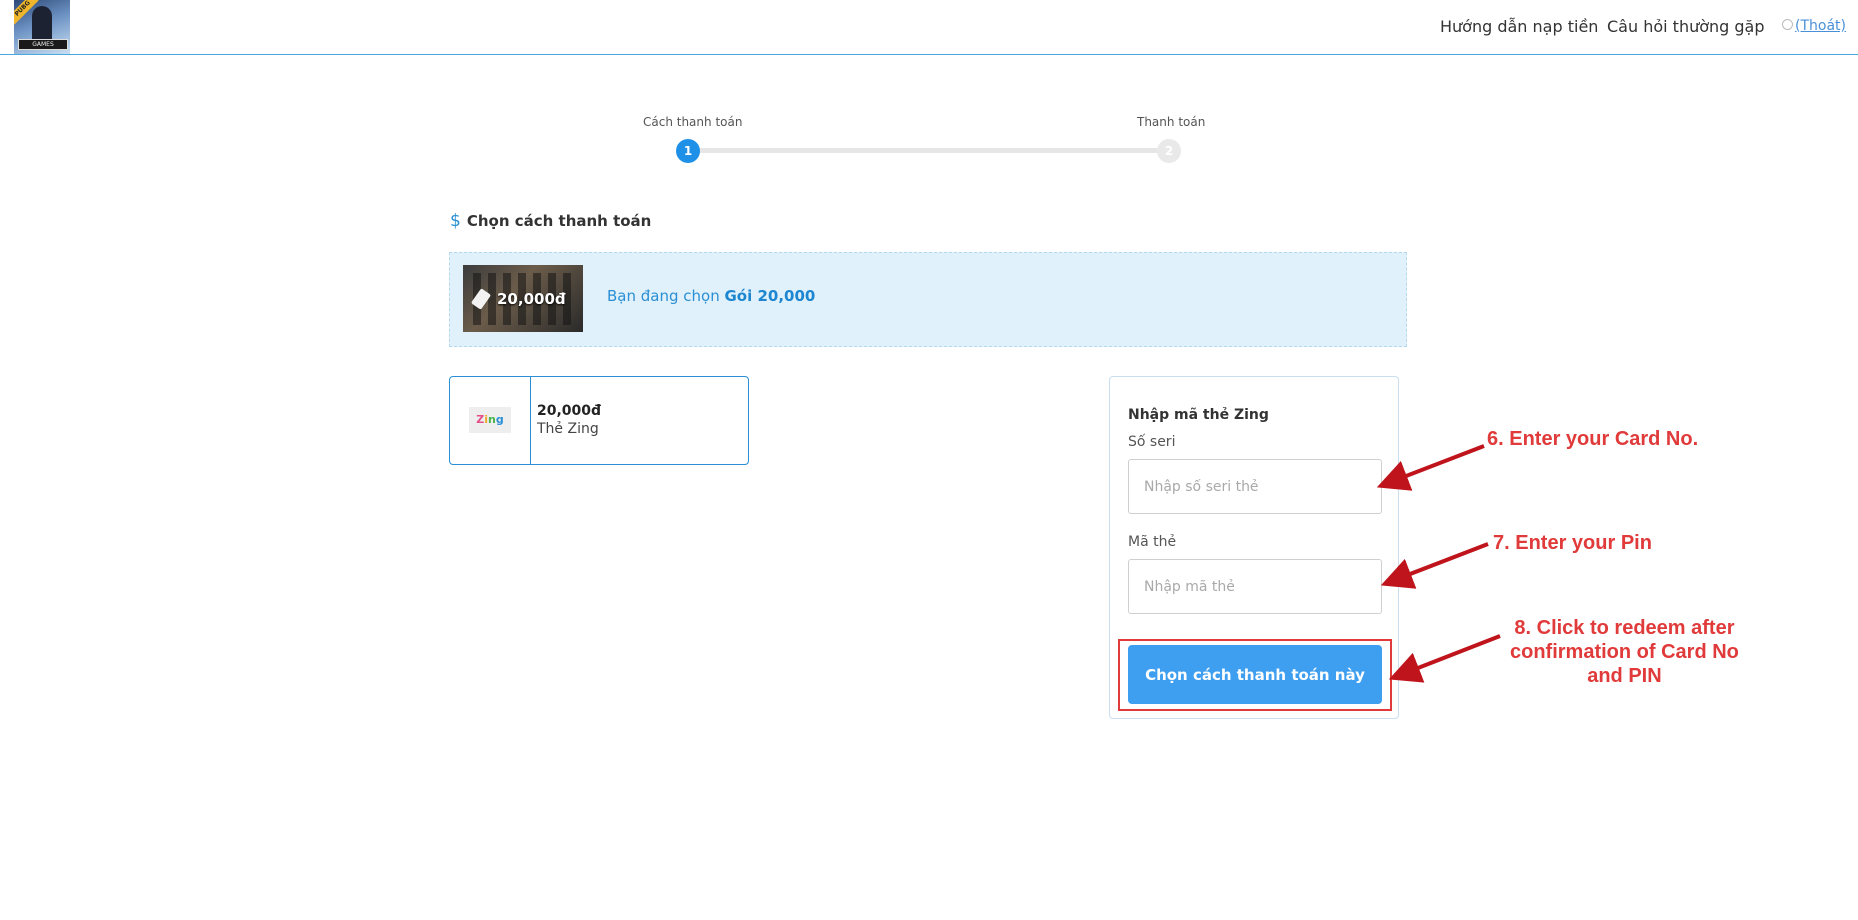  Describe the element at coordinates (1820, 26) in the screenshot. I see `logout-link: (Thoát)` at that location.